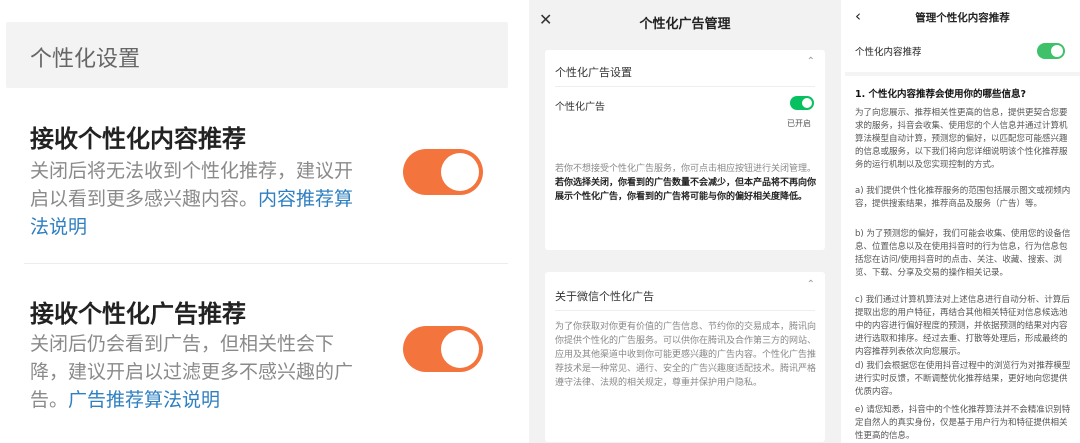 This screenshot has width=1080, height=443. What do you see at coordinates (257, 55) in the screenshot?
I see `section-header: 个性化设置` at bounding box center [257, 55].